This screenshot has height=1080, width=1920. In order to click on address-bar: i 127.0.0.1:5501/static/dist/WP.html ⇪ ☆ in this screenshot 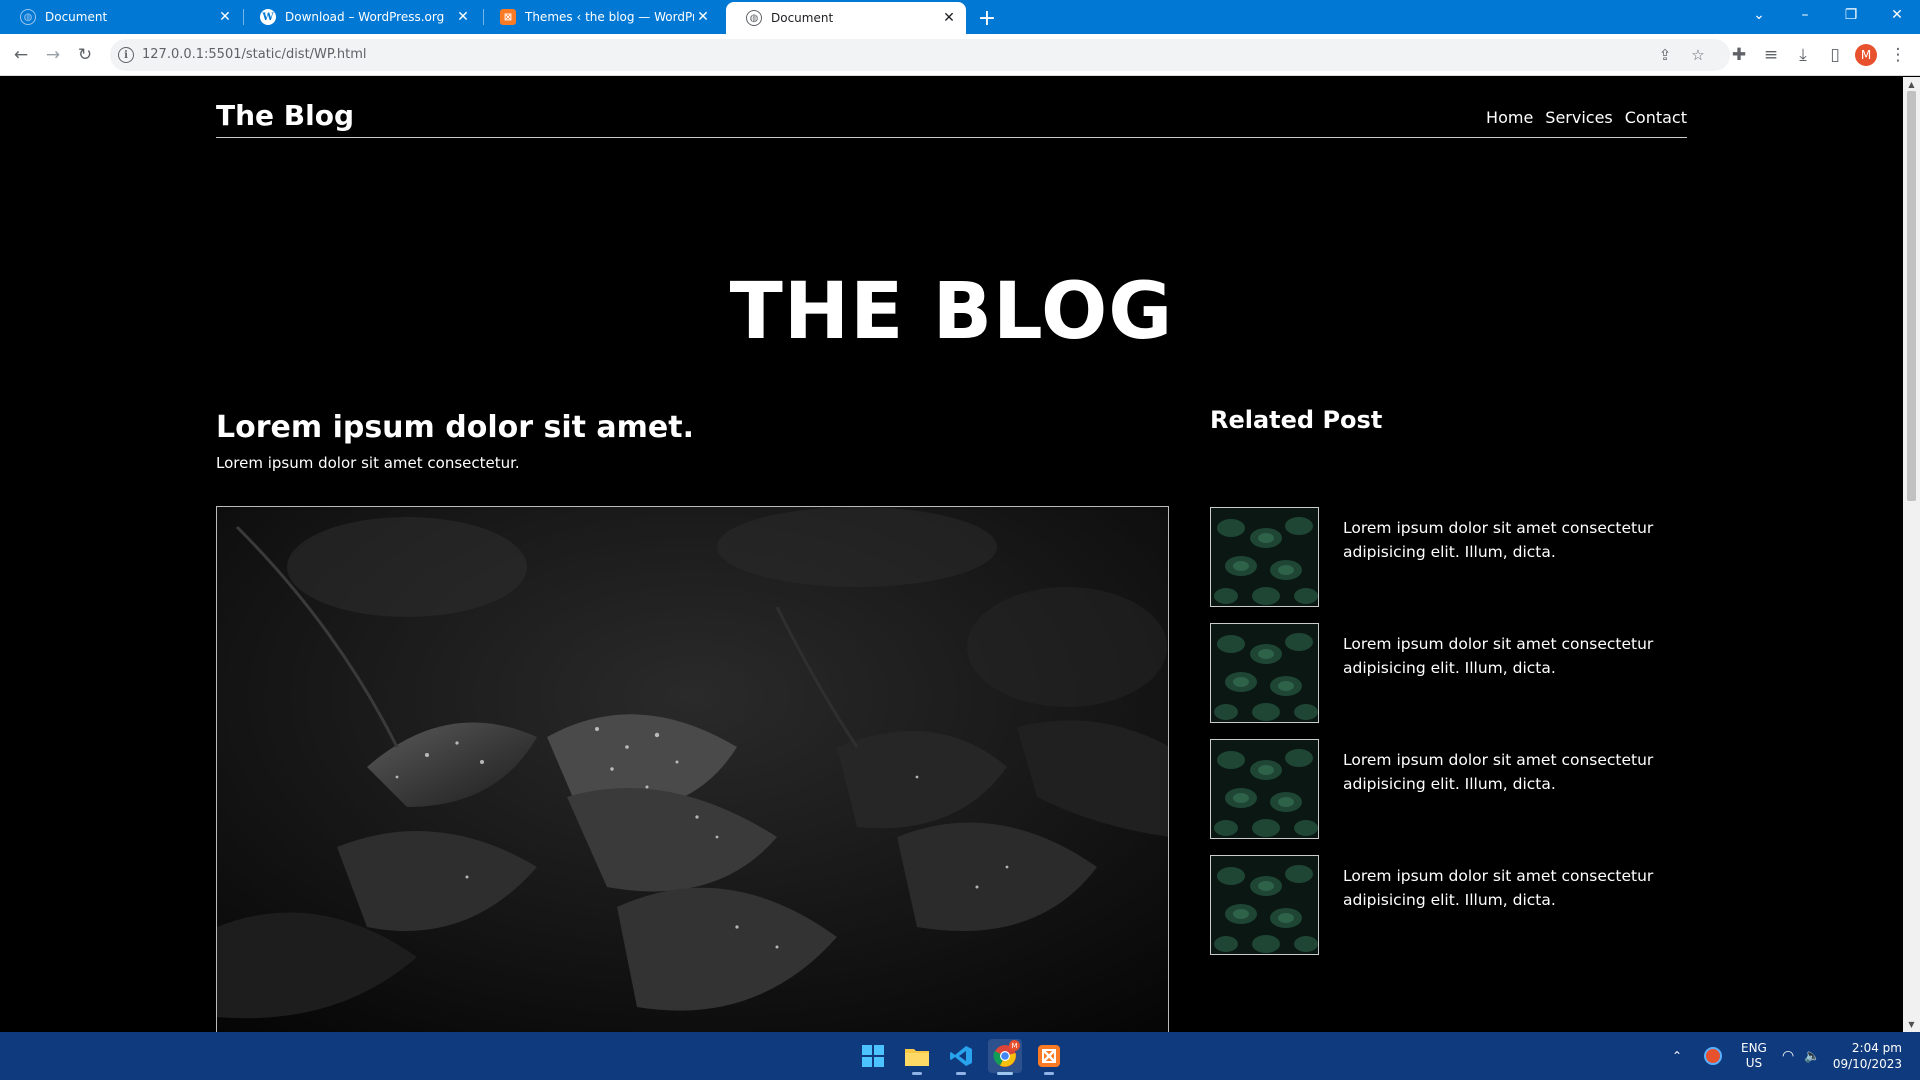, I will do `click(920, 55)`.